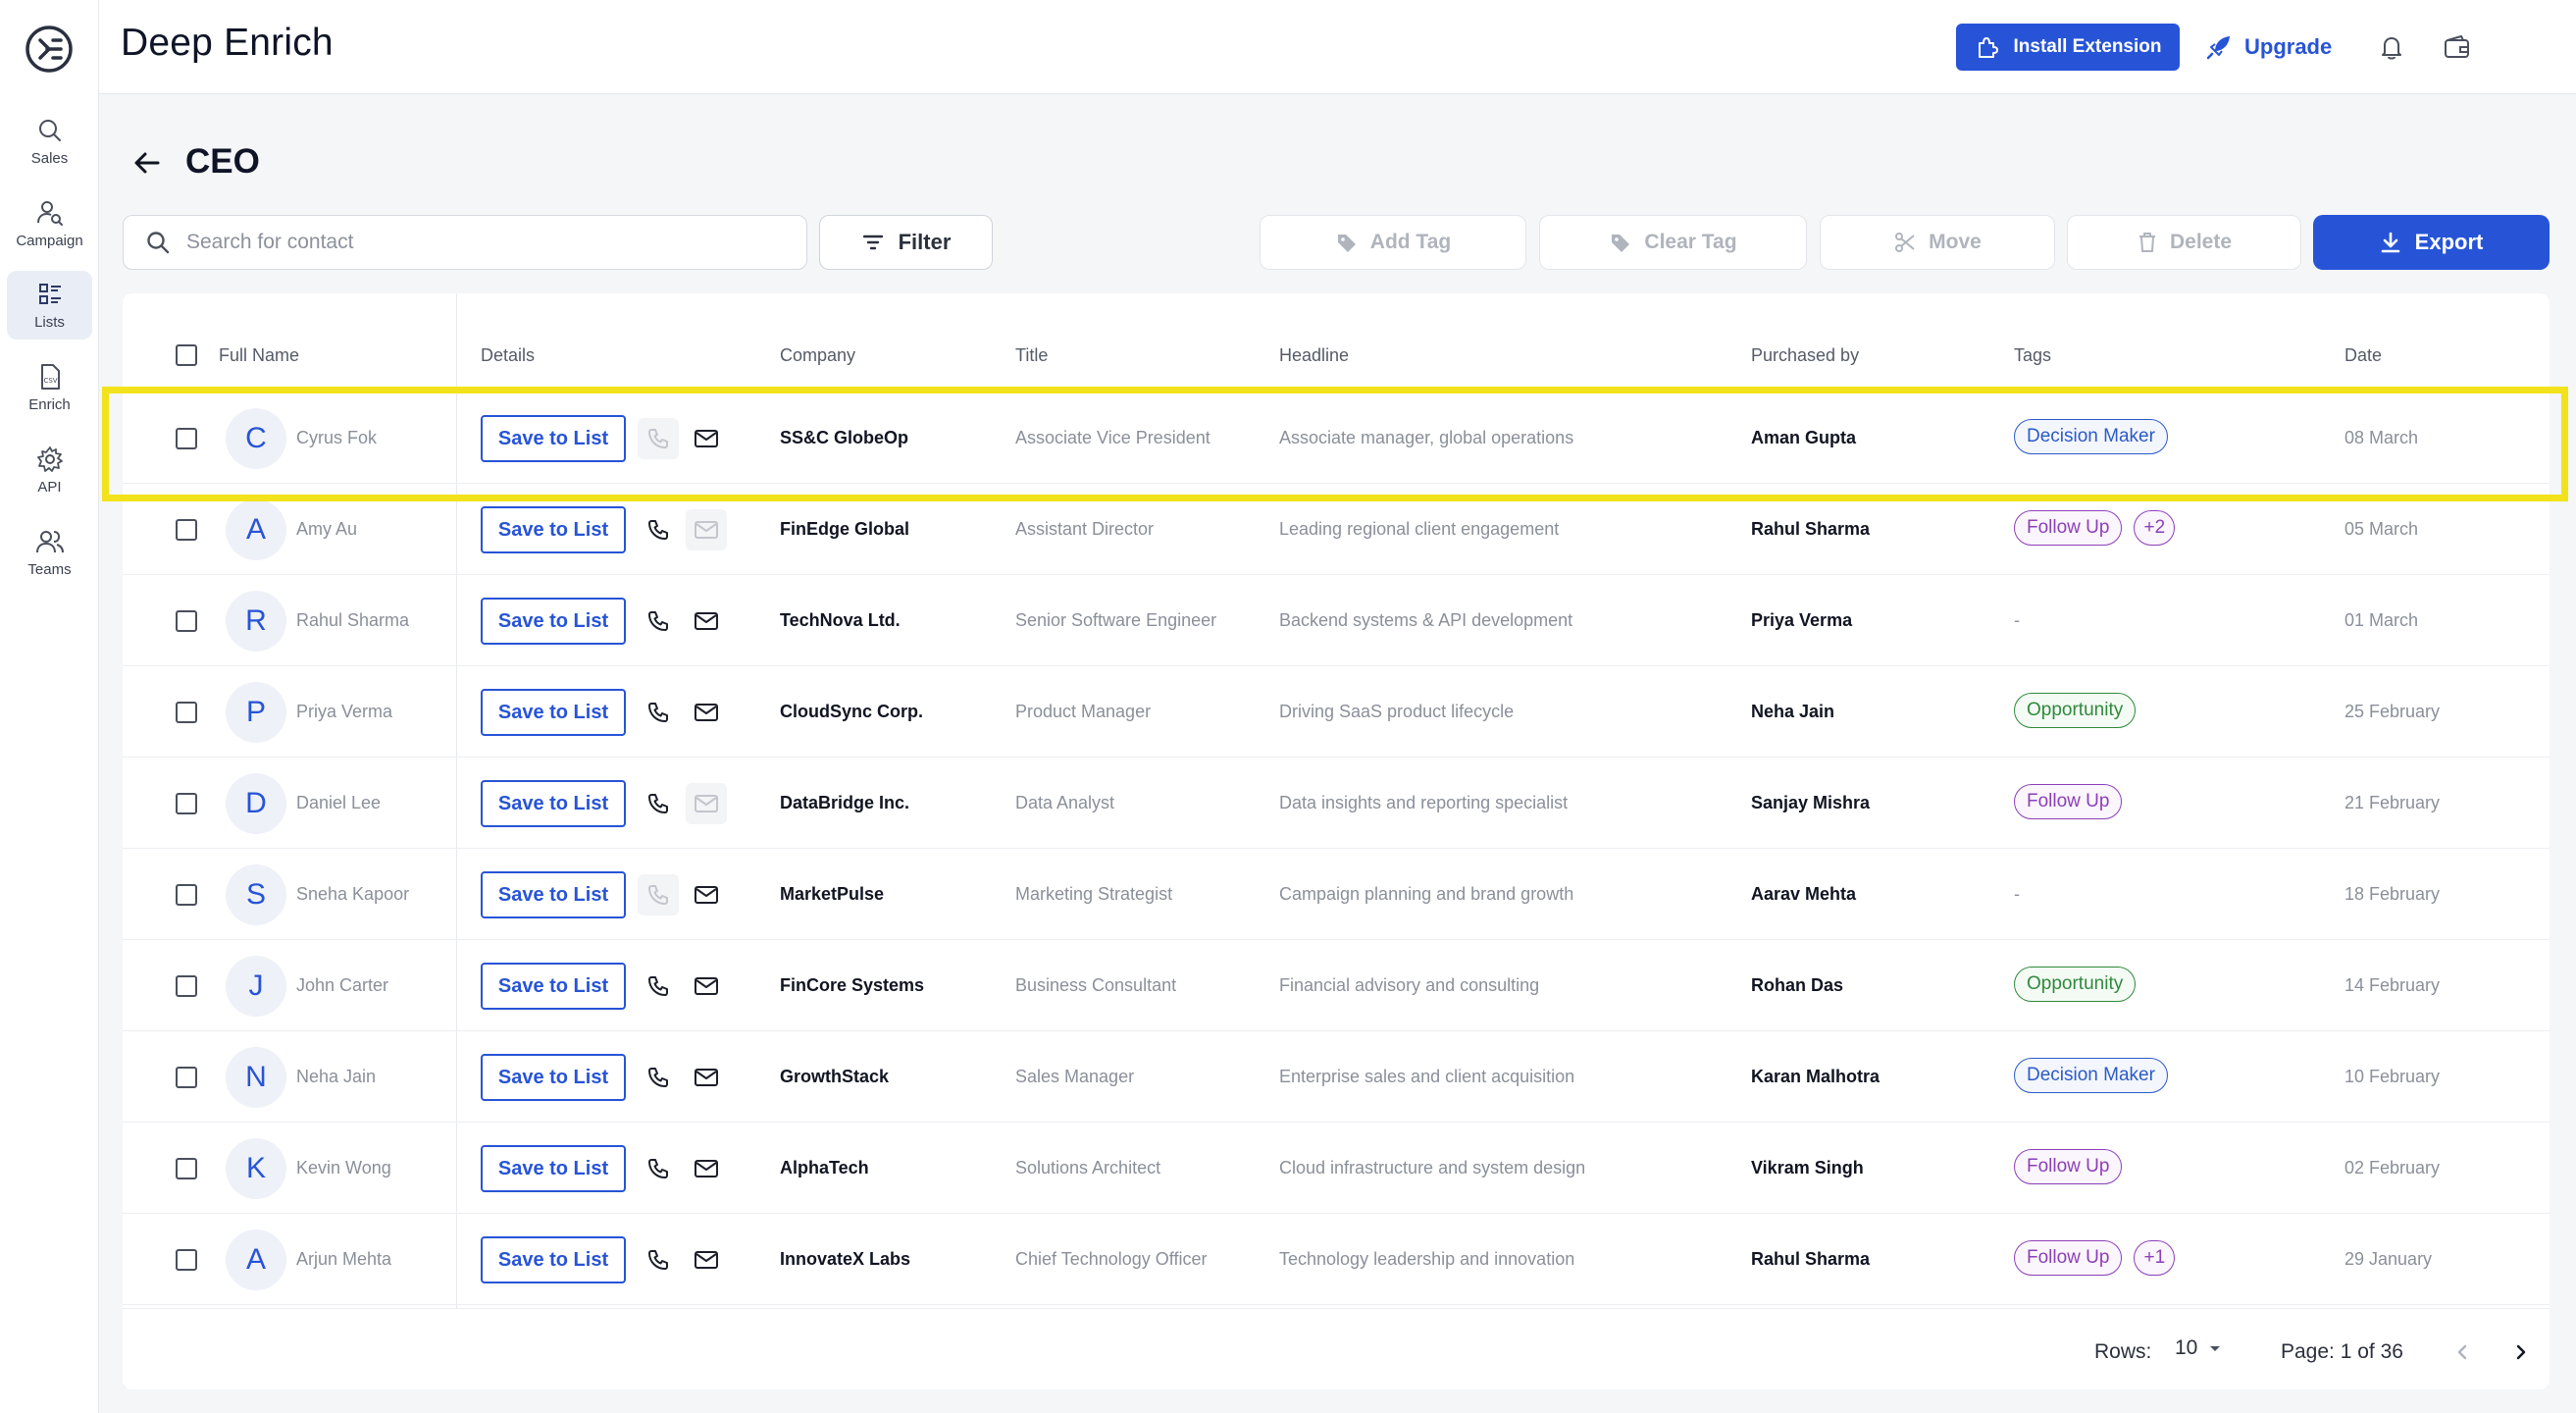  Describe the element at coordinates (352, 620) in the screenshot. I see `contact-name: Rahul Sharma` at that location.